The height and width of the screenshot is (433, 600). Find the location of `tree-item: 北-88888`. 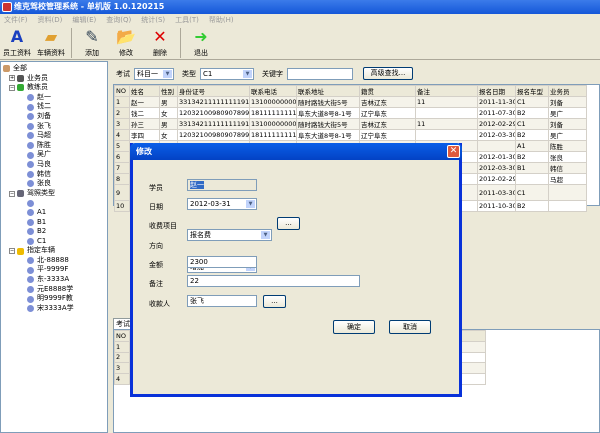

tree-item: 北-88888 is located at coordinates (54, 261).